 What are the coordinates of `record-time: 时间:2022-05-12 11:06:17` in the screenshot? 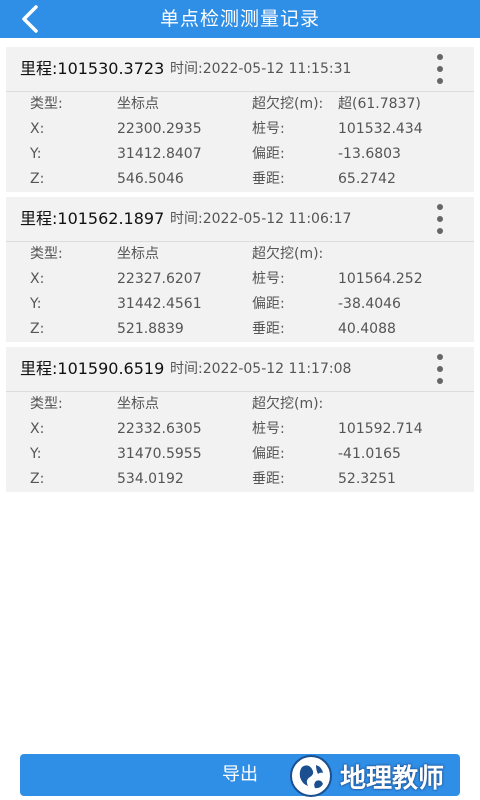 It's located at (261, 219).